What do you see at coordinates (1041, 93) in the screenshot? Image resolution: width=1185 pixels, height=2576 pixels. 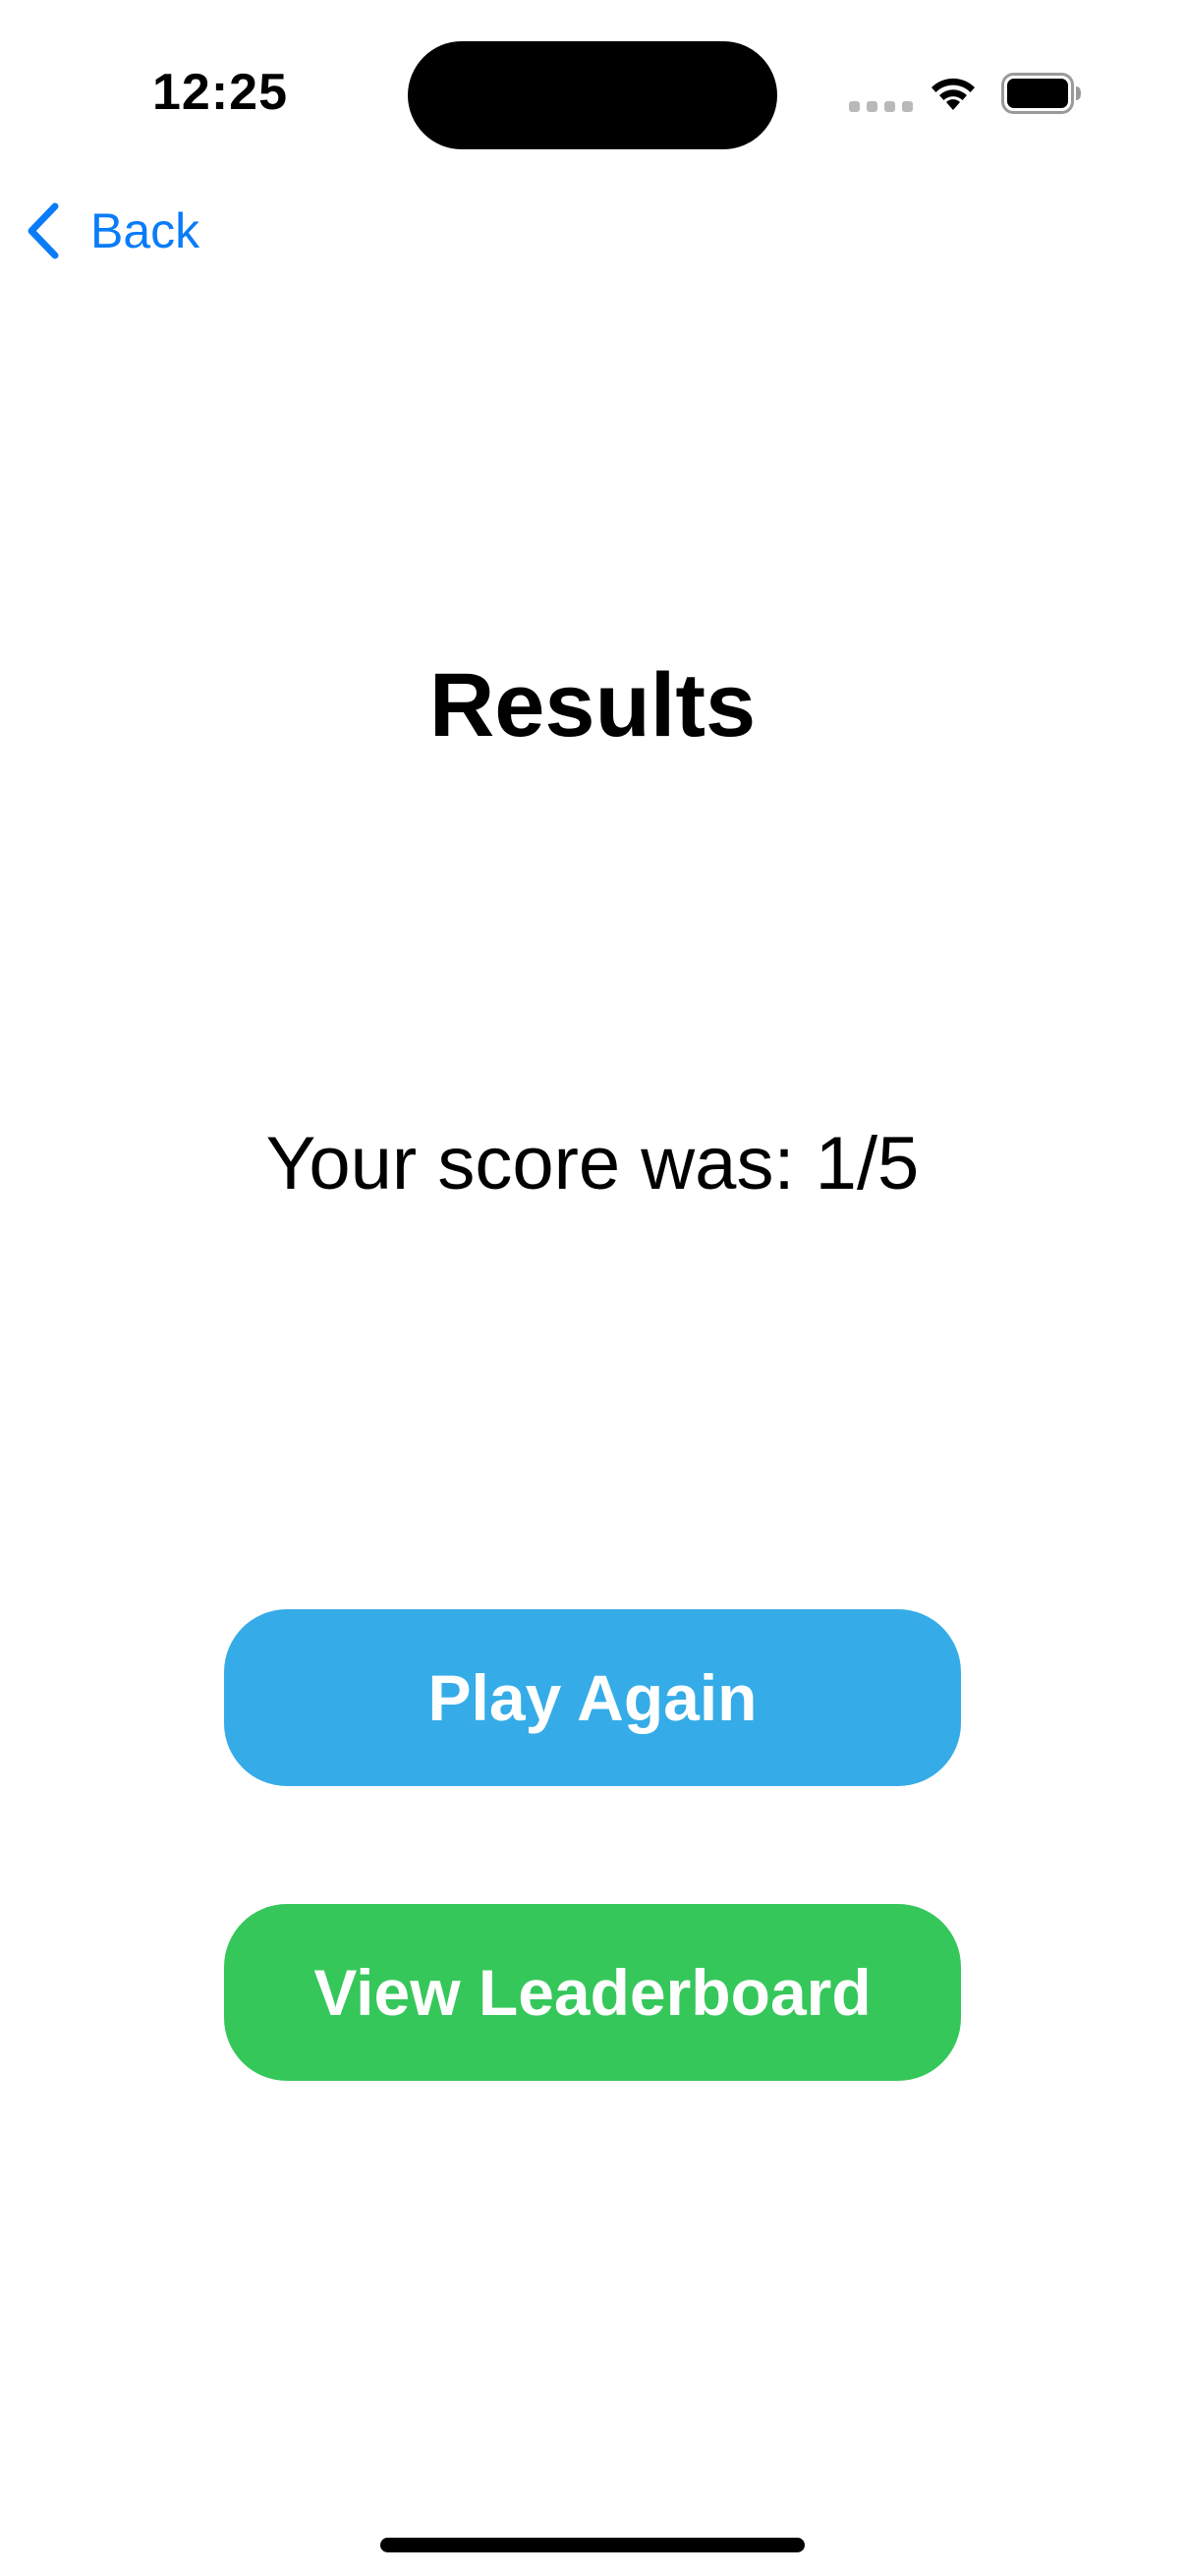 I see `battery-icon` at bounding box center [1041, 93].